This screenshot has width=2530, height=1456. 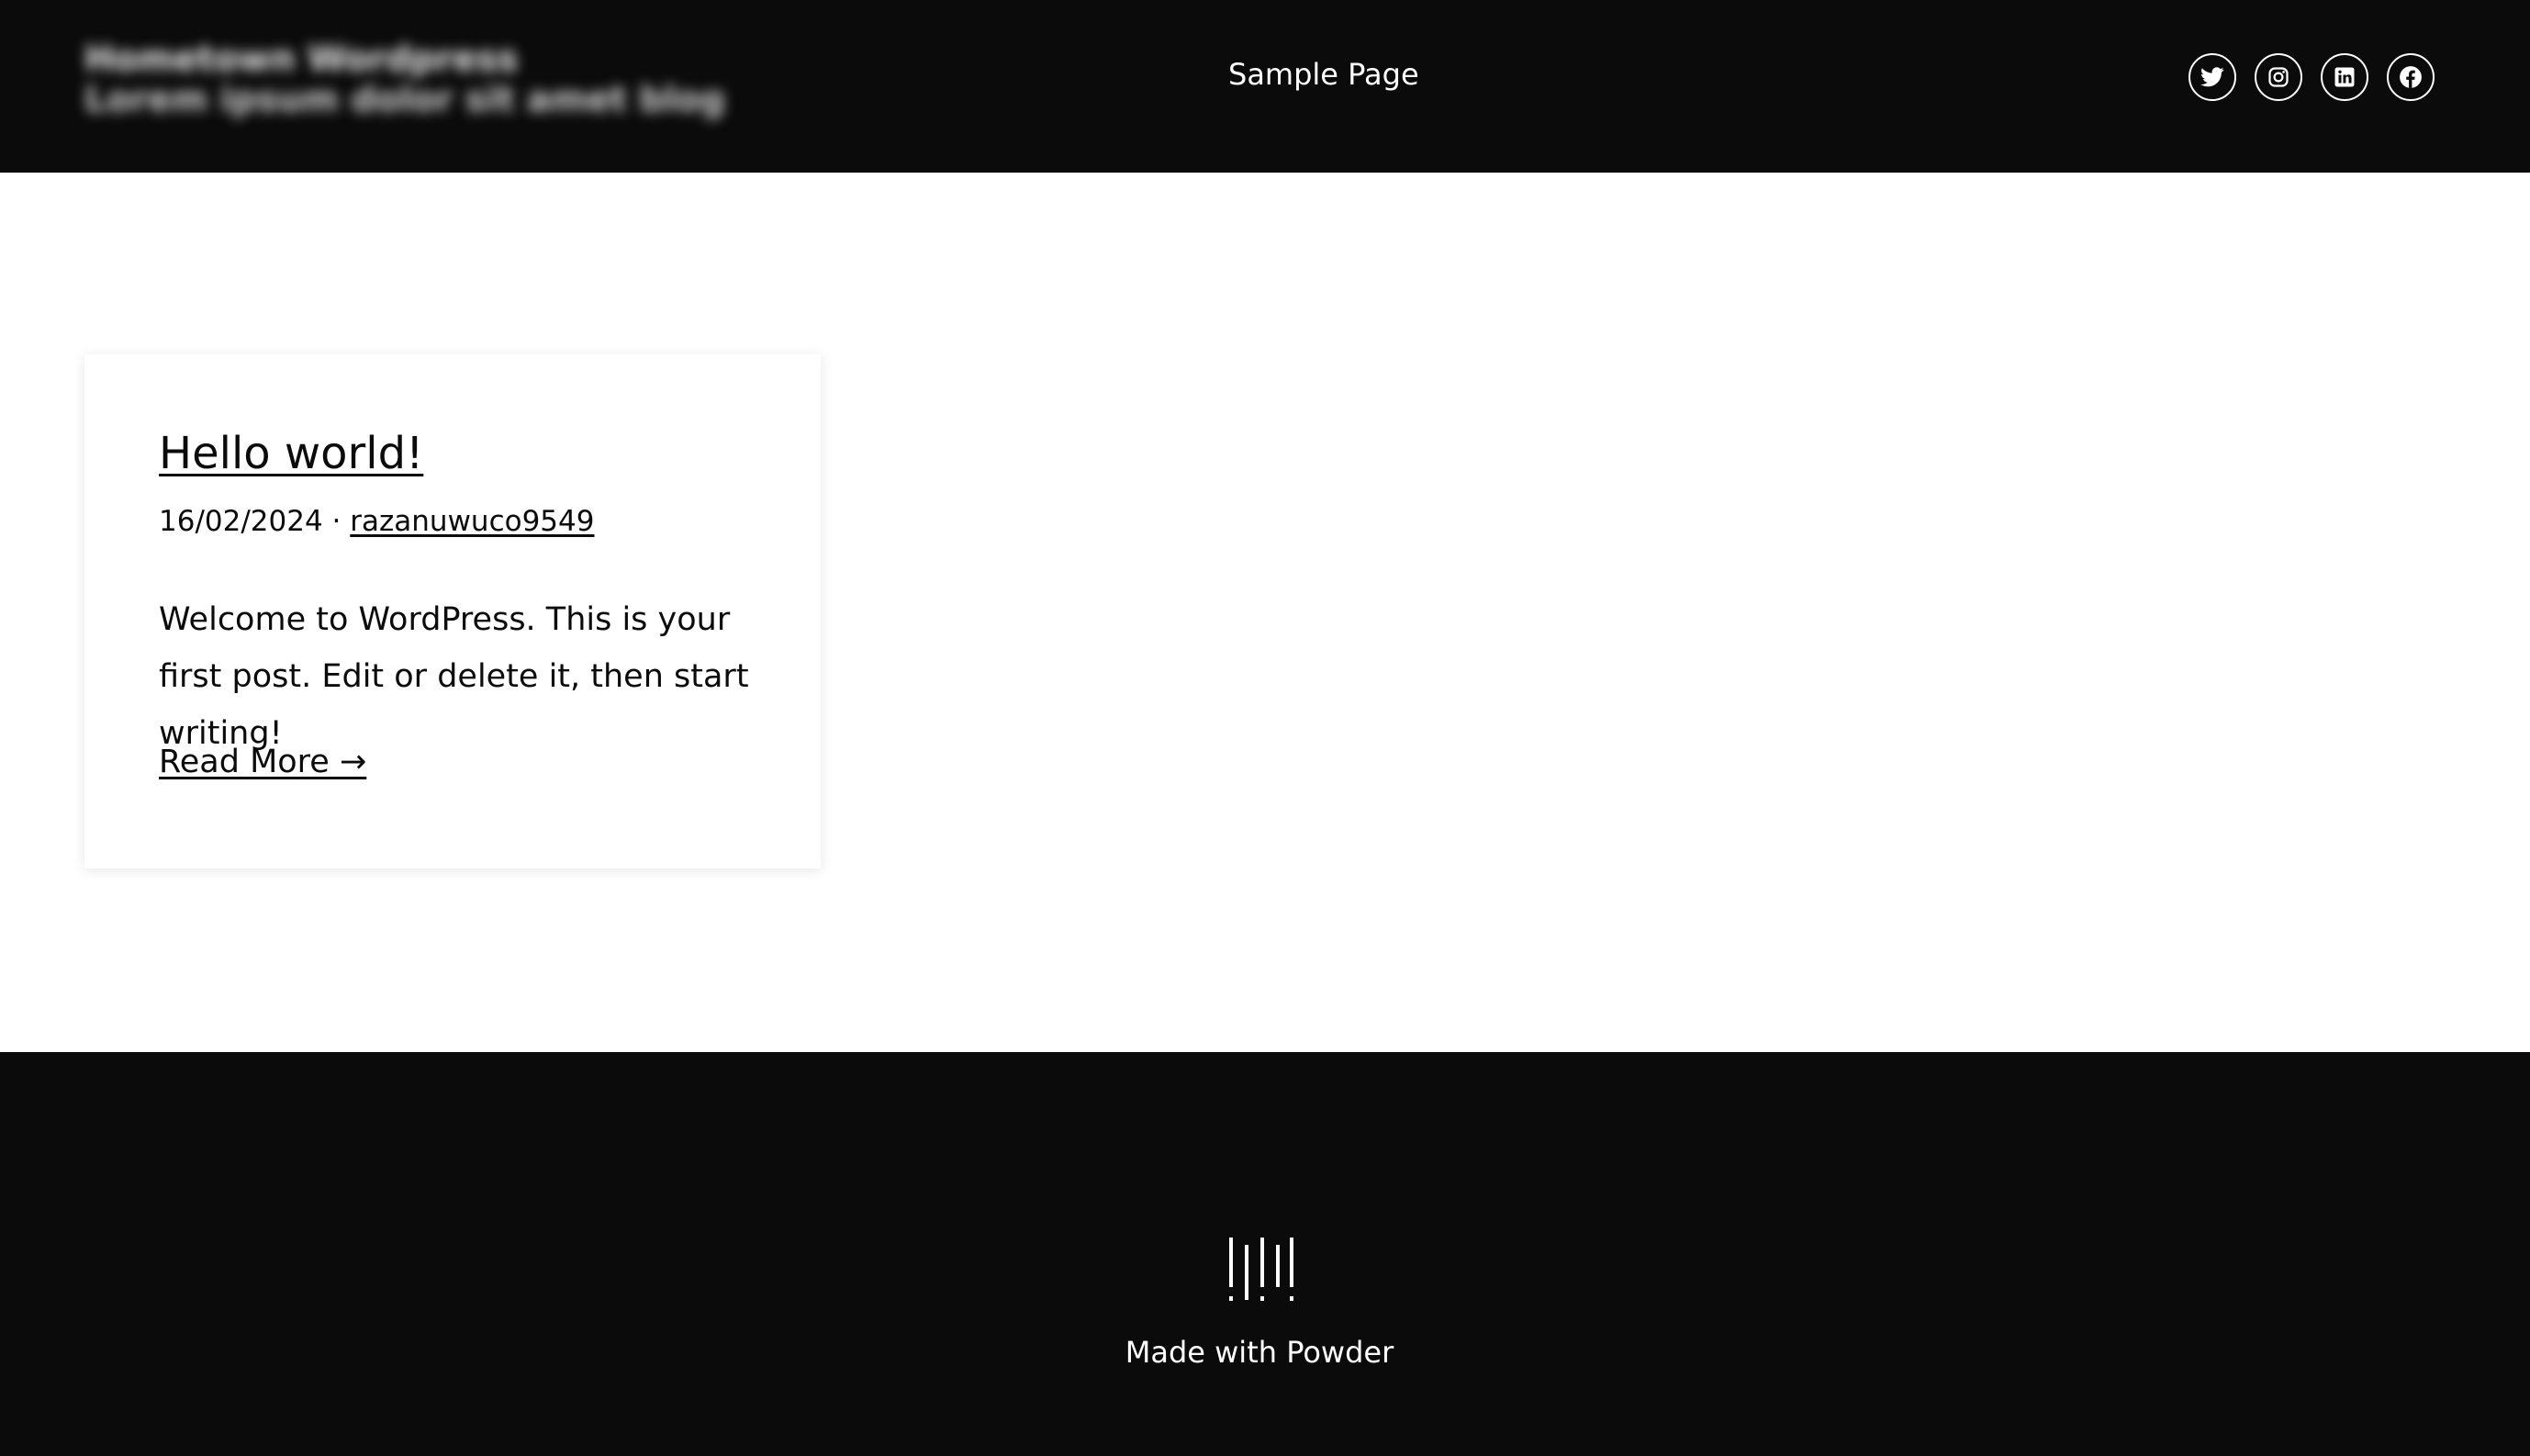 I want to click on social-links, so click(x=2312, y=77).